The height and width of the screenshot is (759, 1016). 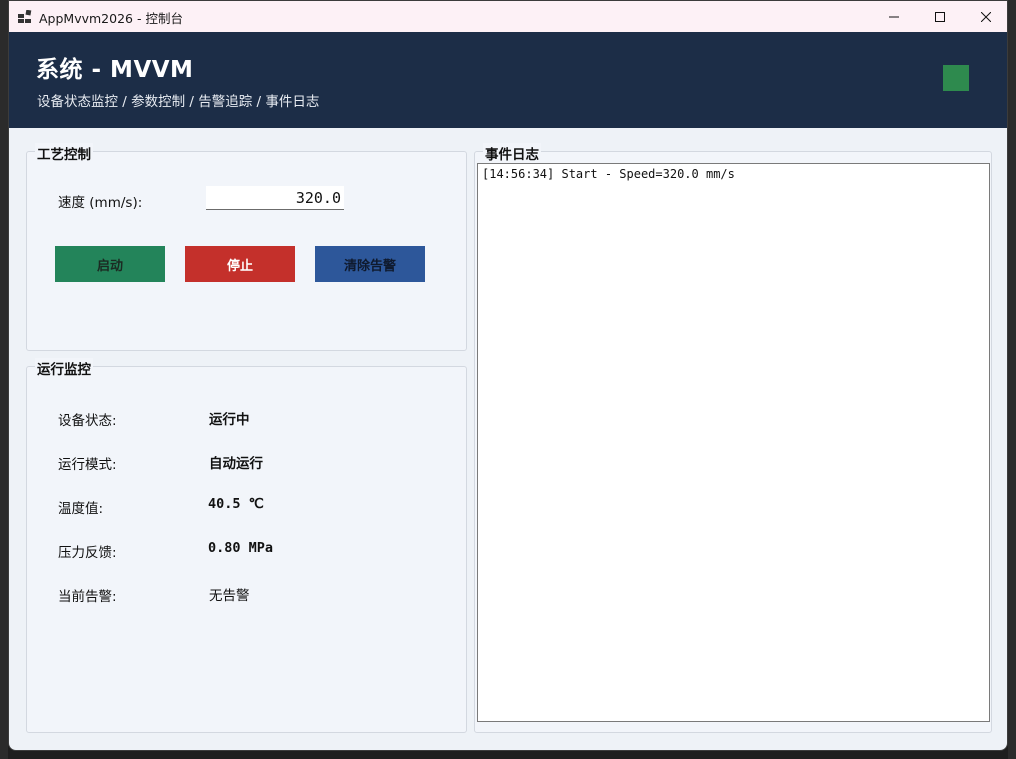 I want to click on speed-label: 速度 (mm/s):, so click(x=100, y=203).